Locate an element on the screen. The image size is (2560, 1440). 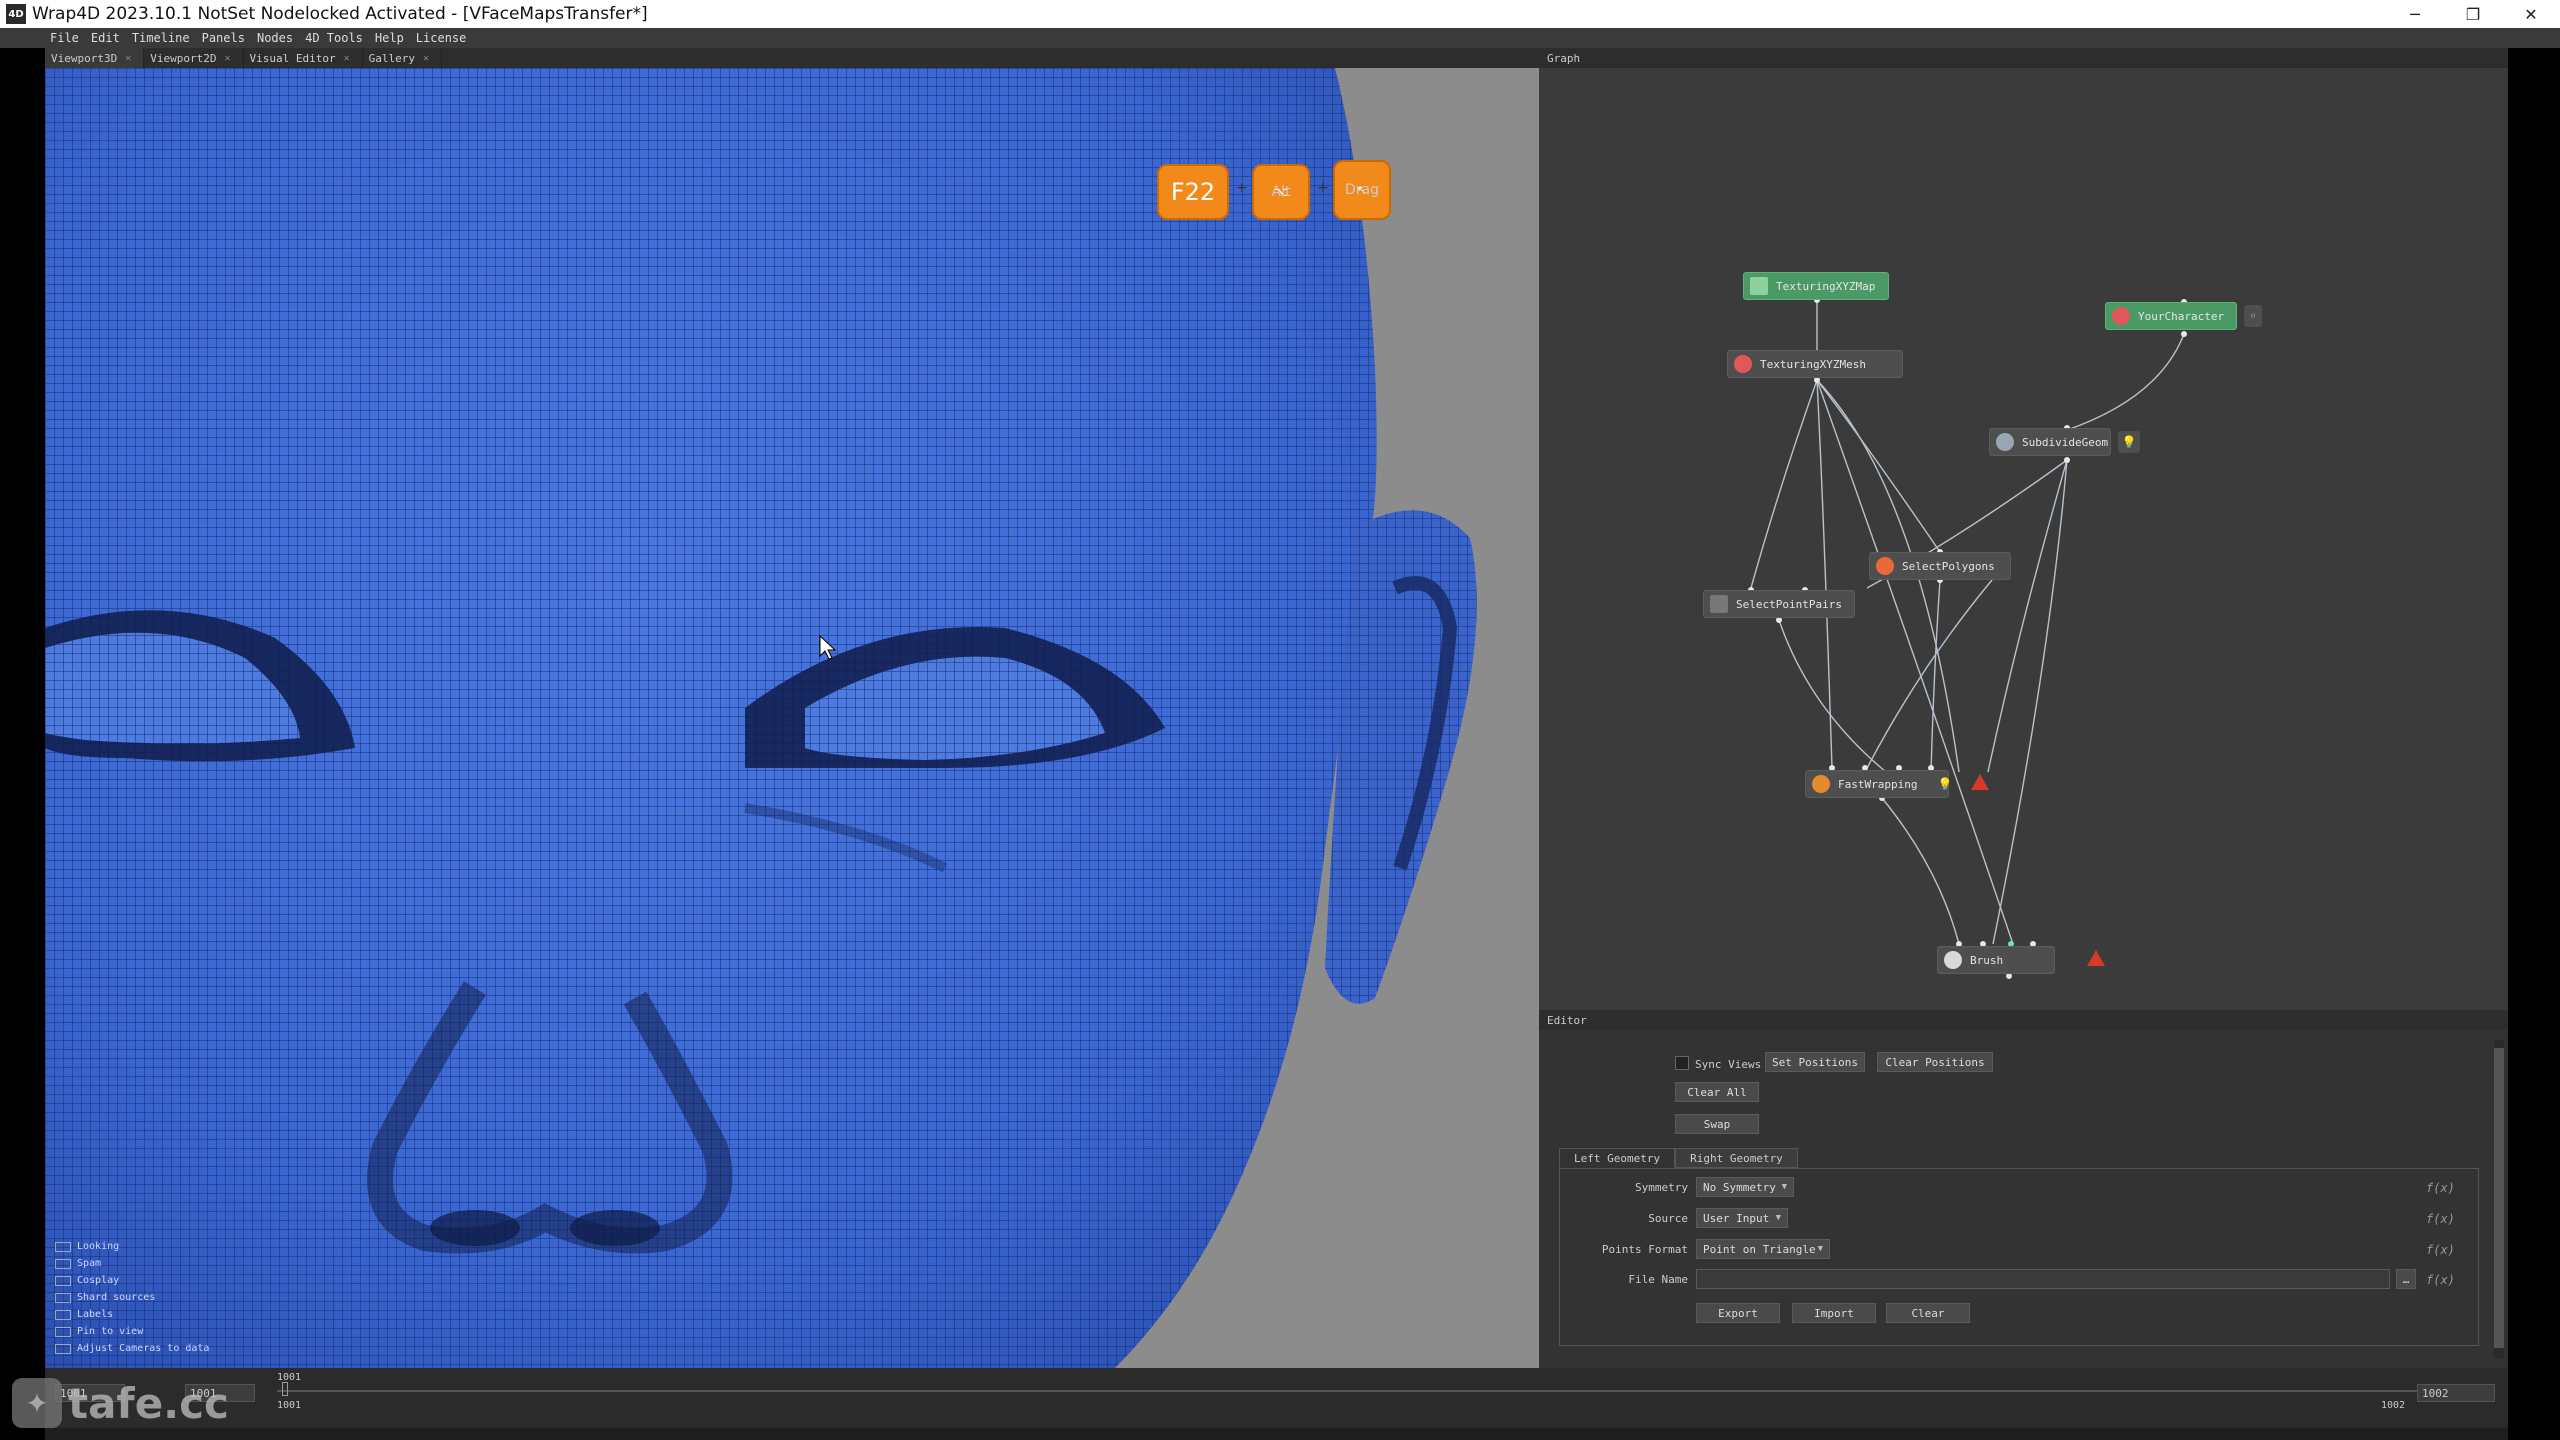
node-fast-wrapping: FastWrapping 💡 is located at coordinates (1878, 784).